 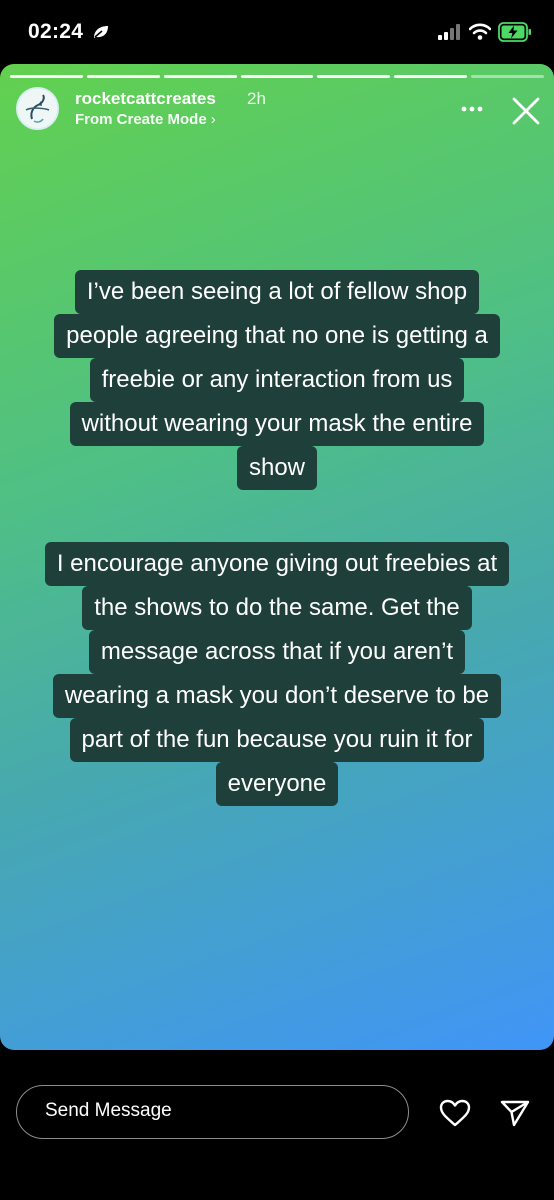 What do you see at coordinates (212, 1112) in the screenshot?
I see `send-message-input: Send Message` at bounding box center [212, 1112].